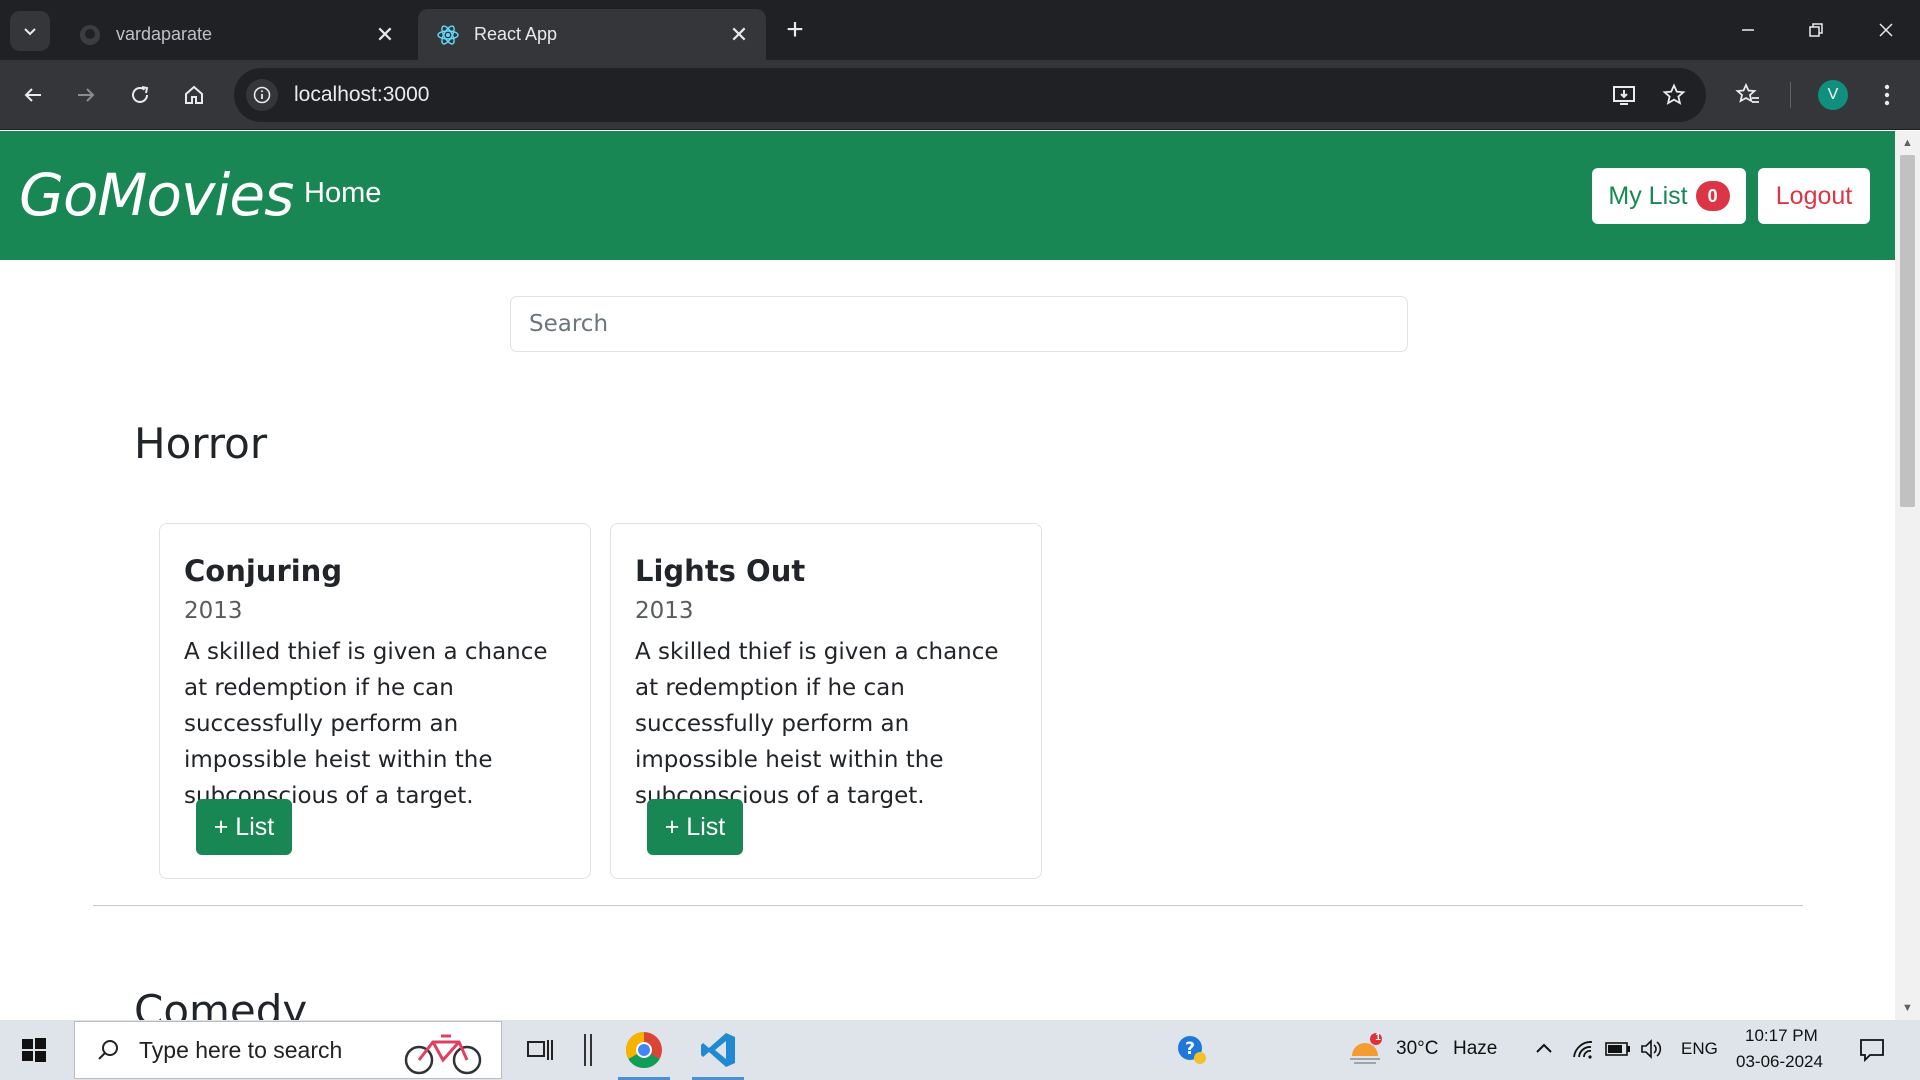 This screenshot has width=1920, height=1080. I want to click on app-navbar: GoMovies Home My List 0 Logout, so click(947, 195).